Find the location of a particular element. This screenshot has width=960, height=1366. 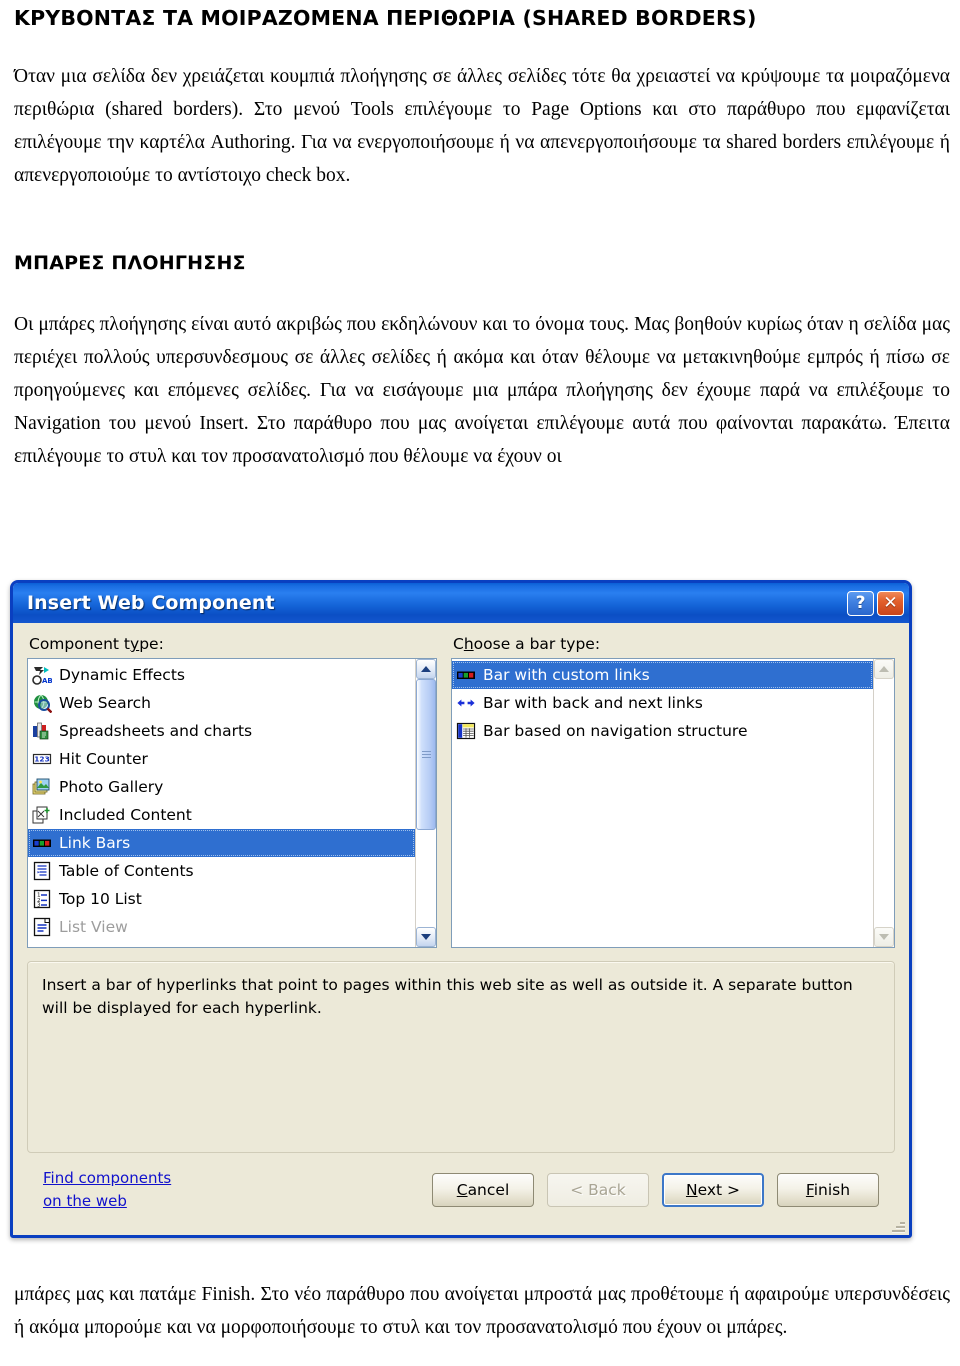

list-item-label: Included Content is located at coordinates (125, 815).